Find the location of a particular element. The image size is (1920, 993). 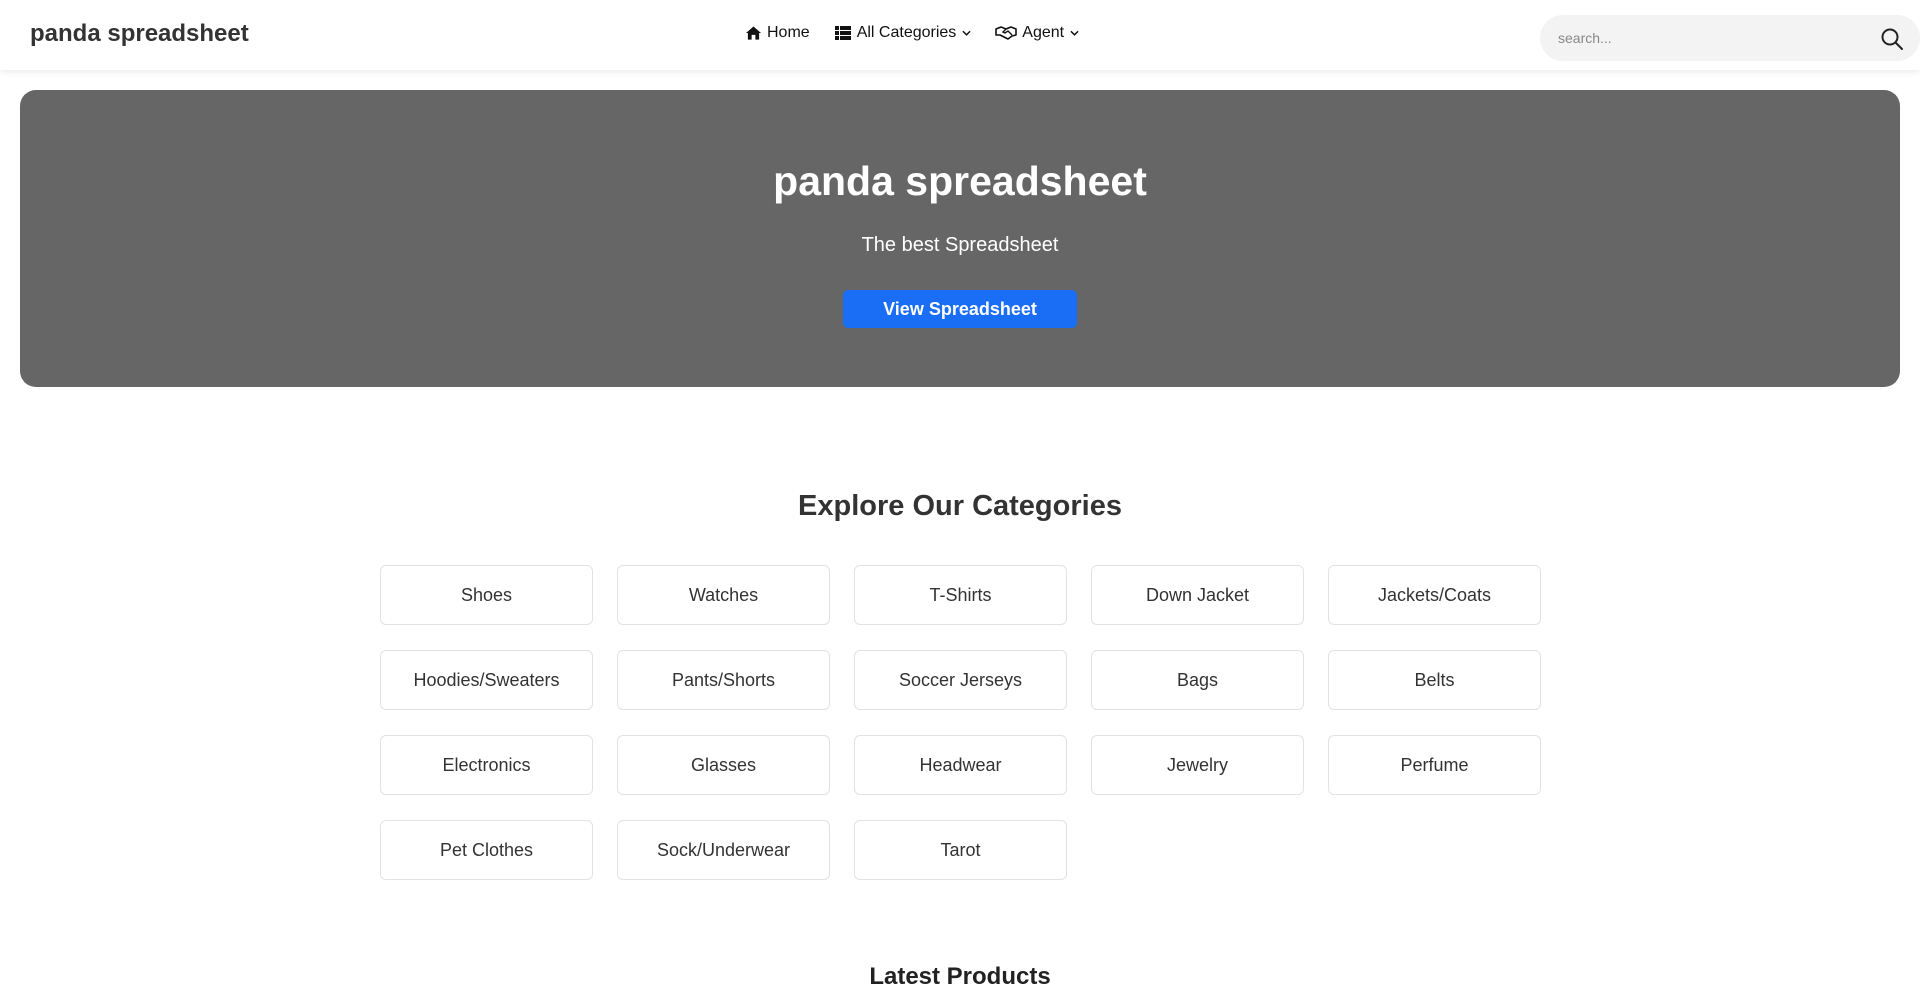

category-card: Glasses is located at coordinates (723, 765).